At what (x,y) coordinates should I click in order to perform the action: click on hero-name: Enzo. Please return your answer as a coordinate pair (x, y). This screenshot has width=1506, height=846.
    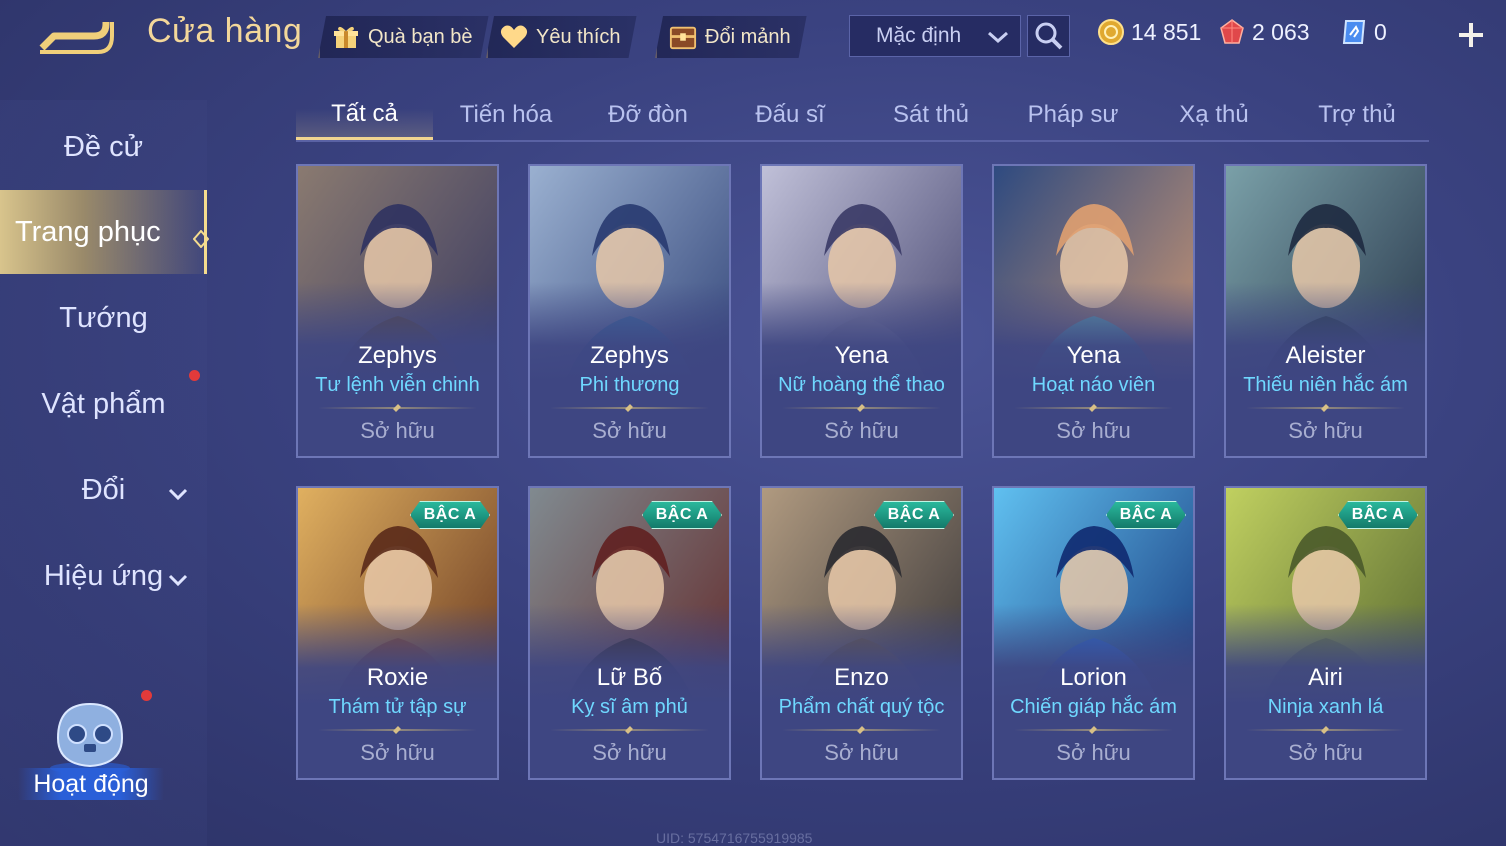
    Looking at the image, I should click on (861, 677).